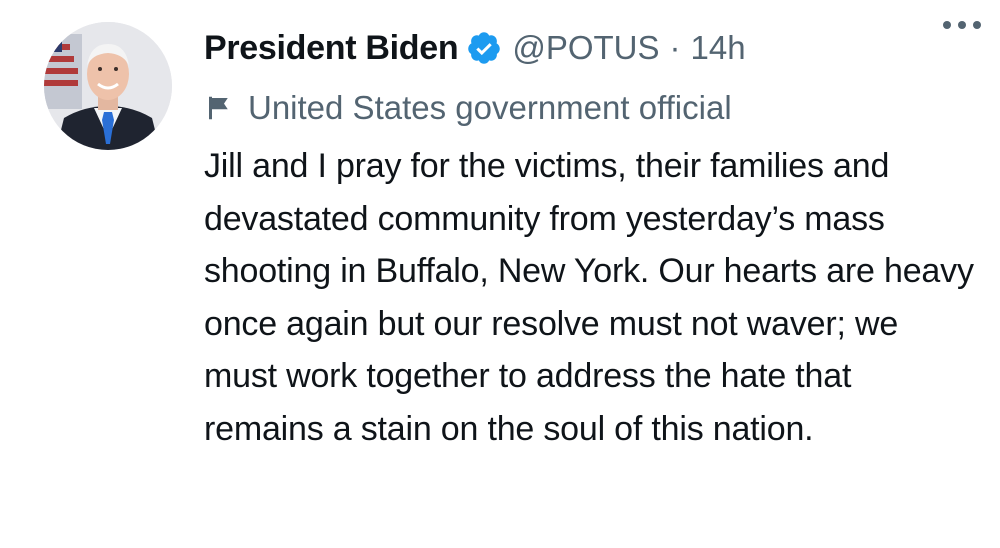 This screenshot has width=1000, height=548. I want to click on more-options-icon, so click(962, 25).